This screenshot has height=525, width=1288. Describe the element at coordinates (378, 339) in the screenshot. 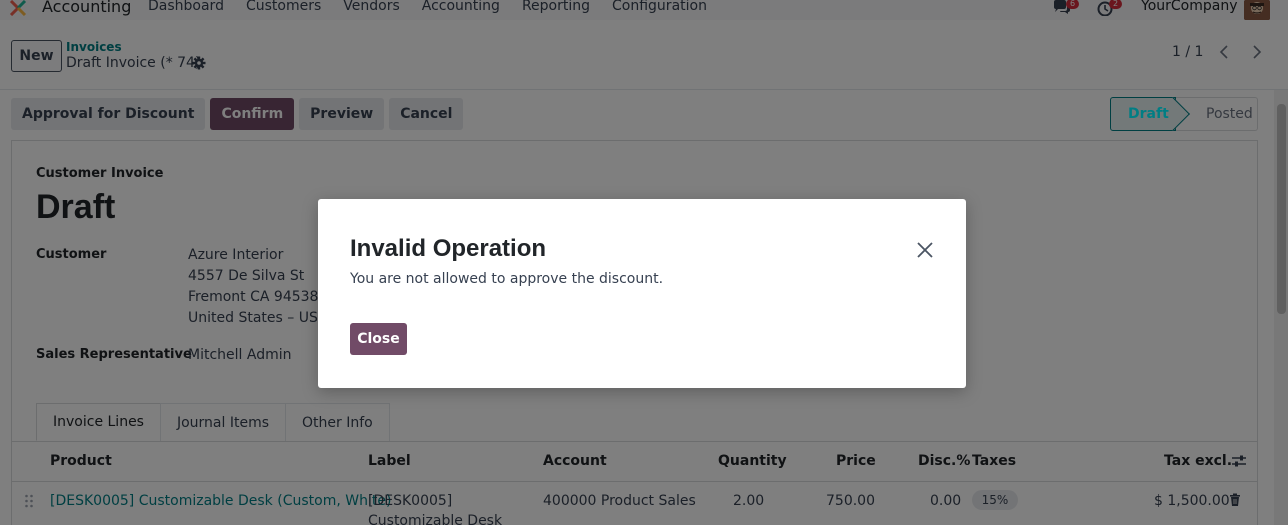

I see `dialog-close-button: Close` at that location.